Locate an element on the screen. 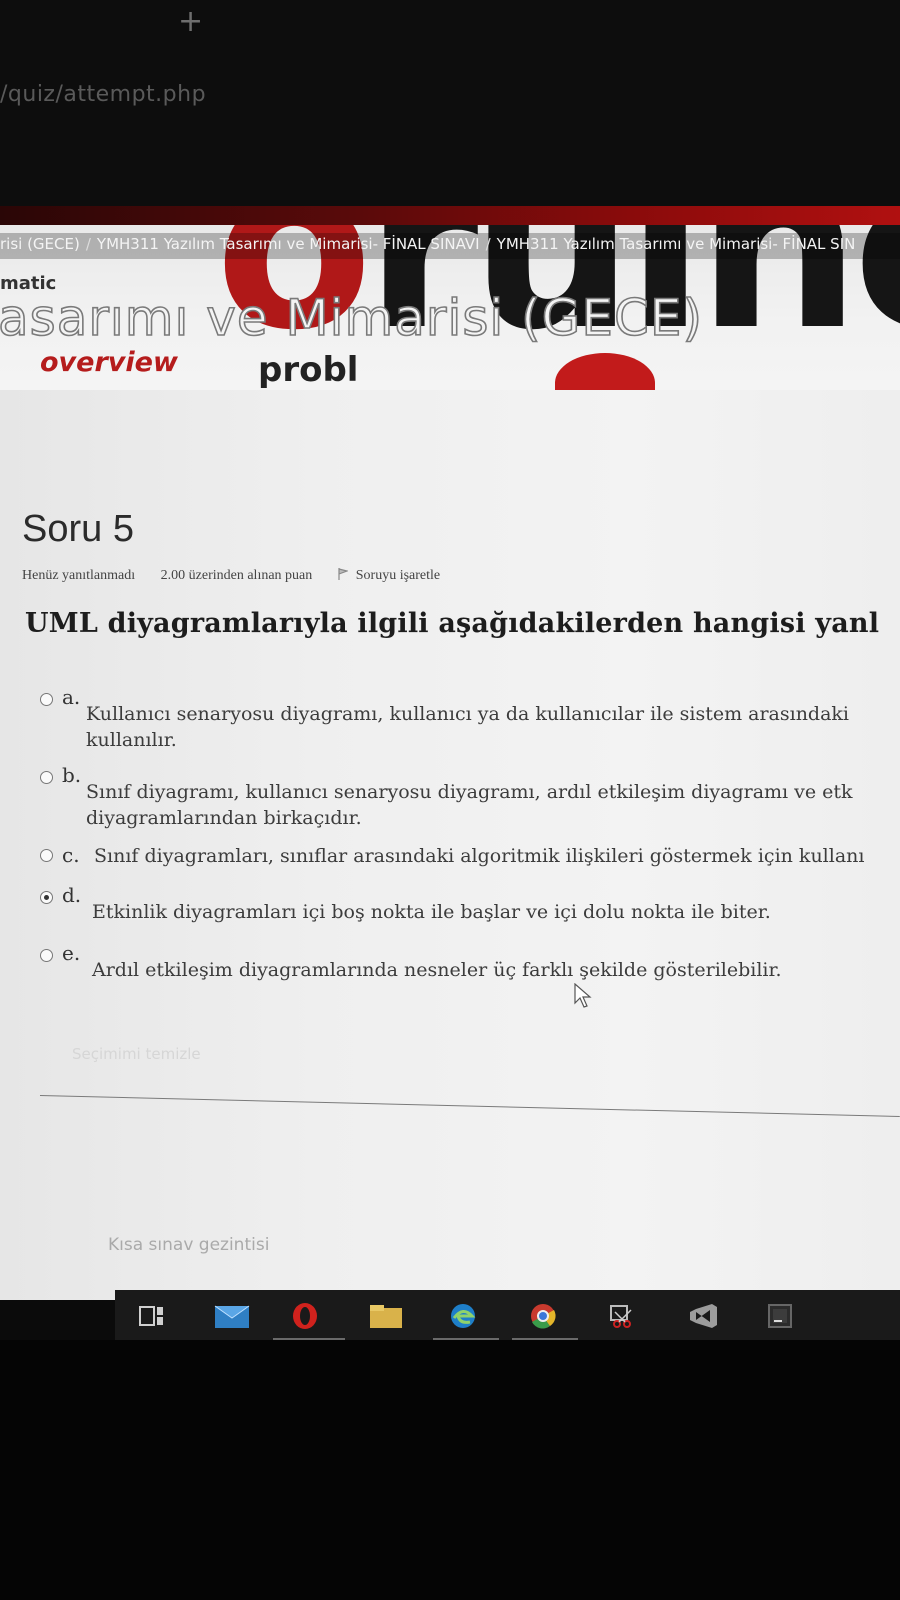 The image size is (900, 1600). question-number: Soru 5 is located at coordinates (78, 529).